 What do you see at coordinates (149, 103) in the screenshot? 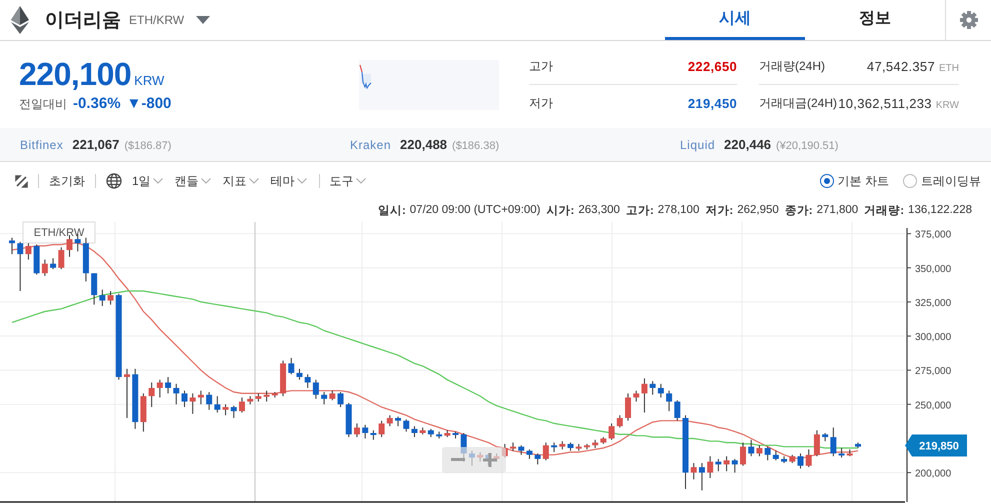
I see `change-amount: ▼-800` at bounding box center [149, 103].